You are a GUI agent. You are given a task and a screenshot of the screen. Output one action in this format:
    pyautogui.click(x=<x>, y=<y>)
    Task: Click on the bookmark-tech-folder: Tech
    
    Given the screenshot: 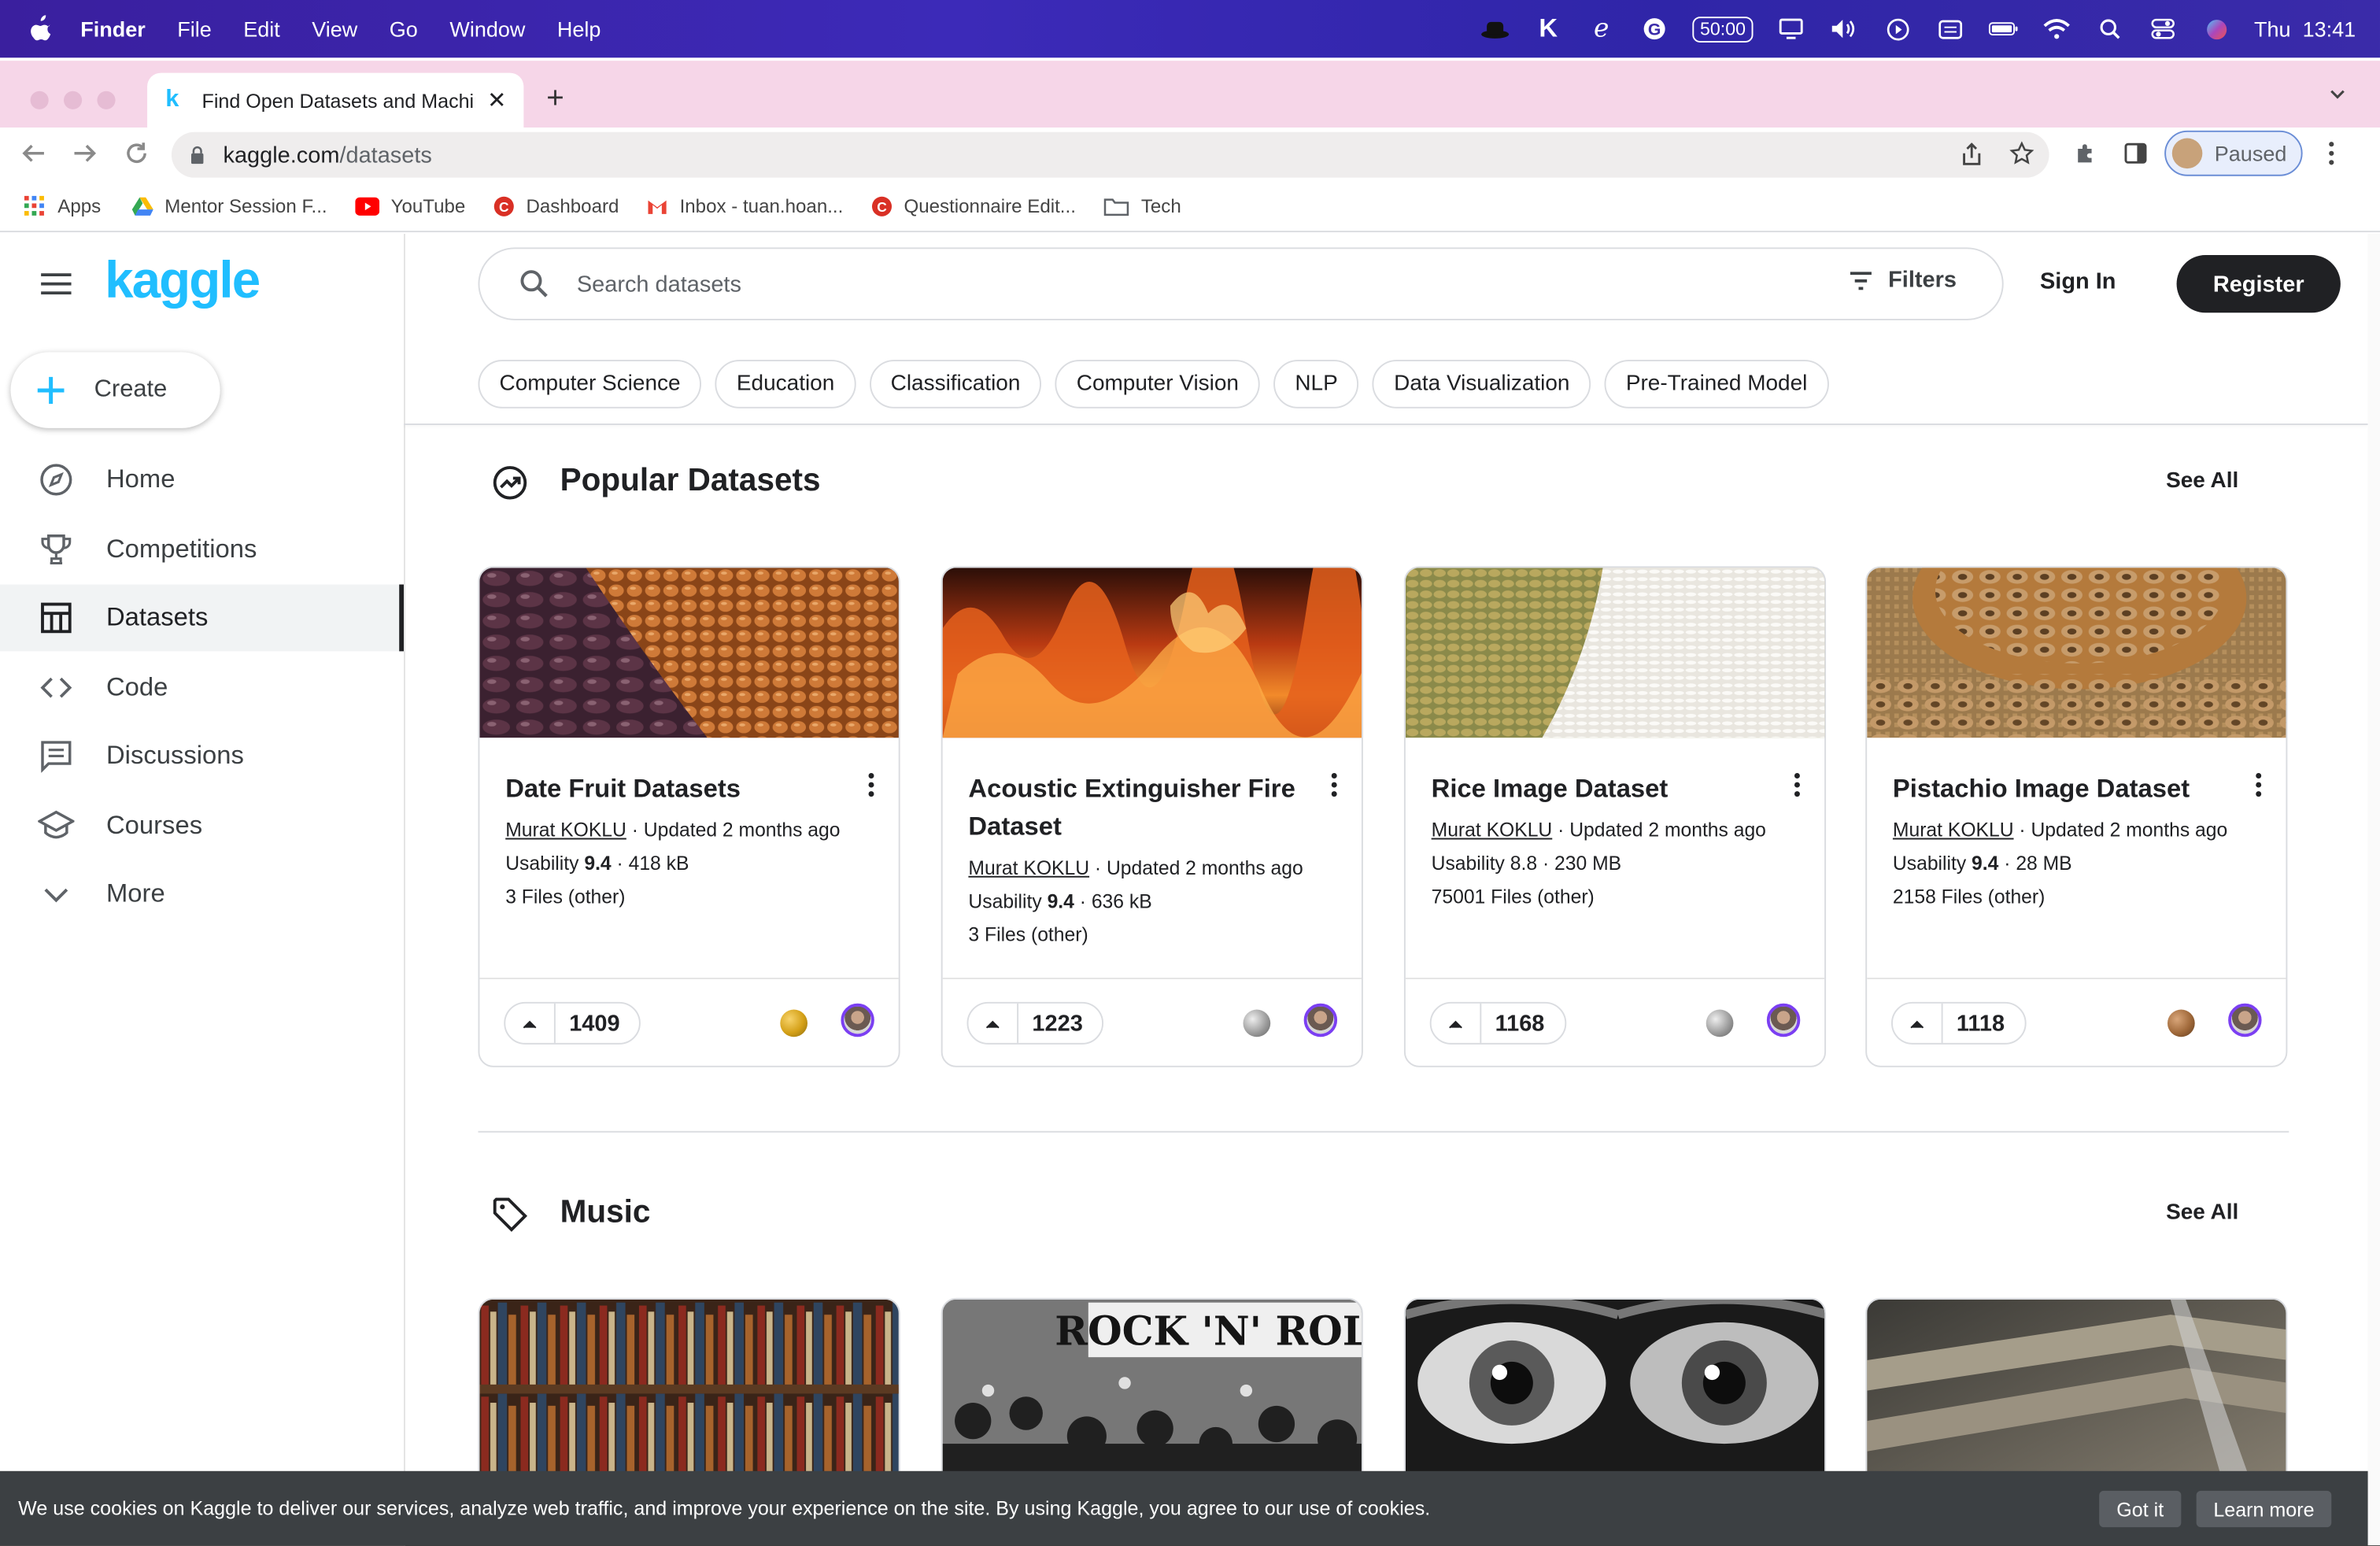 What is the action you would take?
    pyautogui.click(x=1142, y=206)
    